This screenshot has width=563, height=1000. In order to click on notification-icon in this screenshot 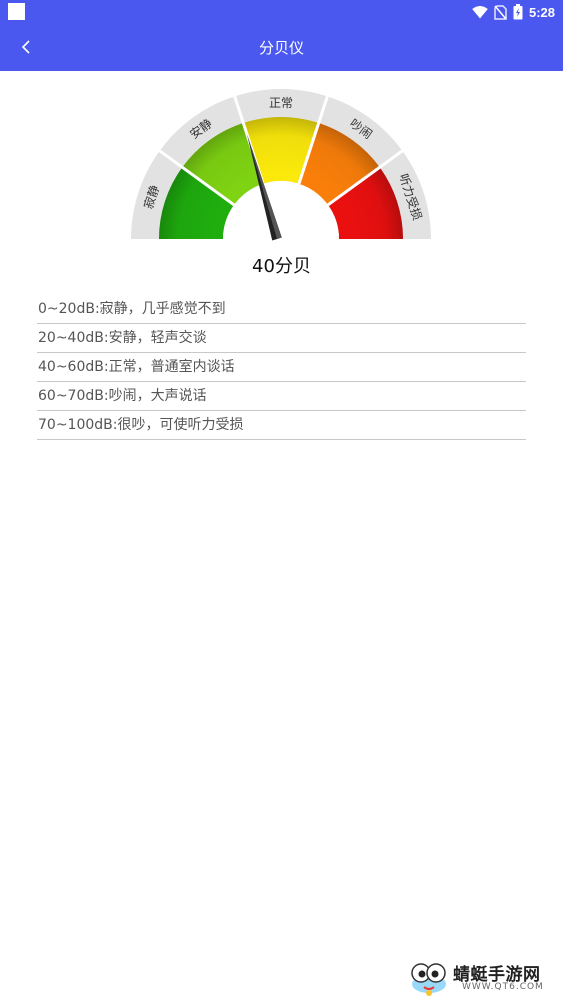, I will do `click(16, 11)`.